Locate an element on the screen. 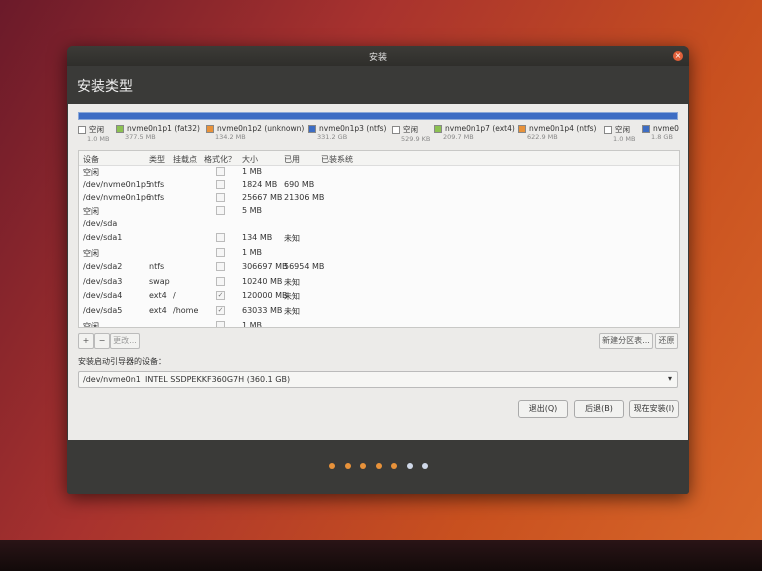  cell-device: /dev/nvme0n1p6 is located at coordinates (117, 197).